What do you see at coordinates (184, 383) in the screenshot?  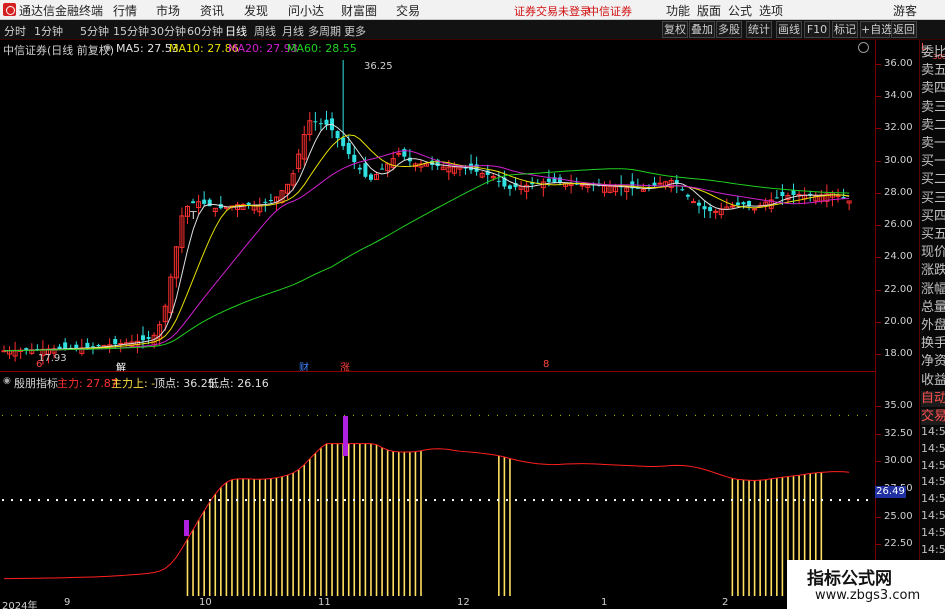 I see `top-point-value: 顶点: 36.25` at bounding box center [184, 383].